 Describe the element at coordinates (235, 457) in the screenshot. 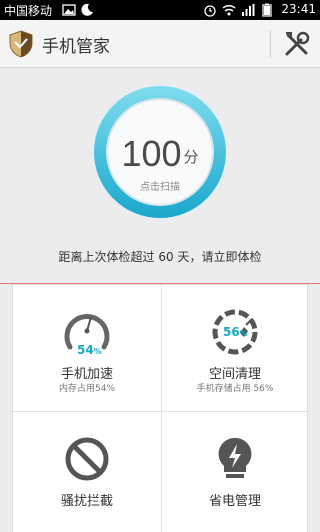

I see `lightbulb-bolt-icon` at that location.